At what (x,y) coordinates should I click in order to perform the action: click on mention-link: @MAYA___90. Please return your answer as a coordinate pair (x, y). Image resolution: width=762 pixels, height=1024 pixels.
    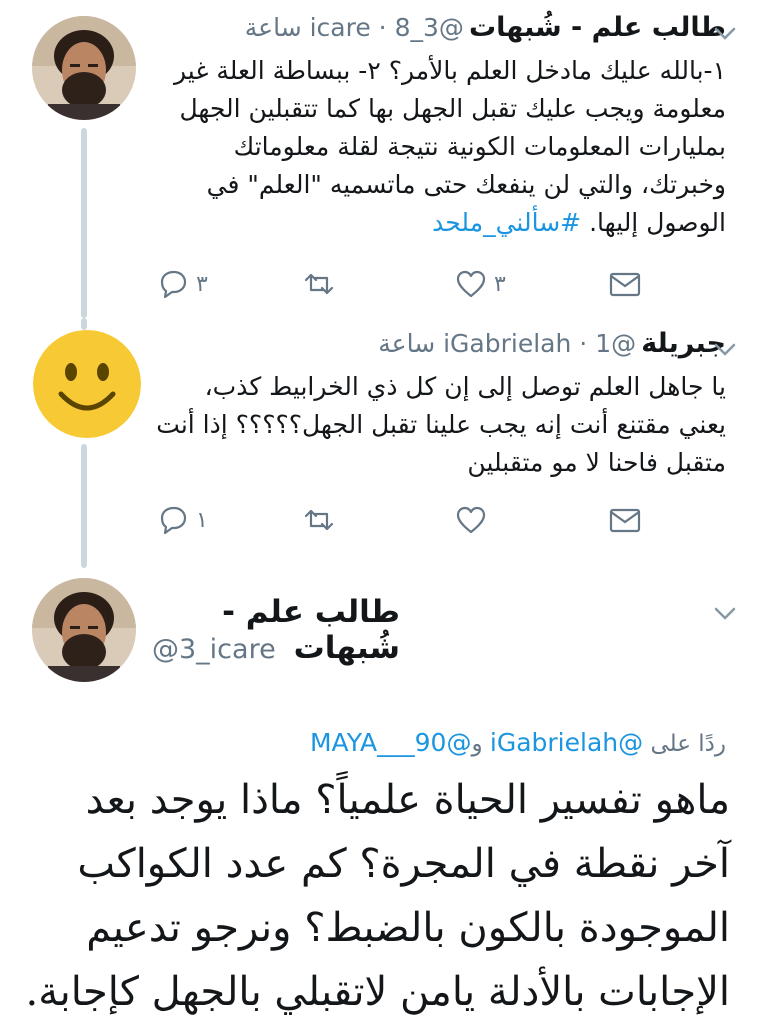
    Looking at the image, I should click on (390, 742).